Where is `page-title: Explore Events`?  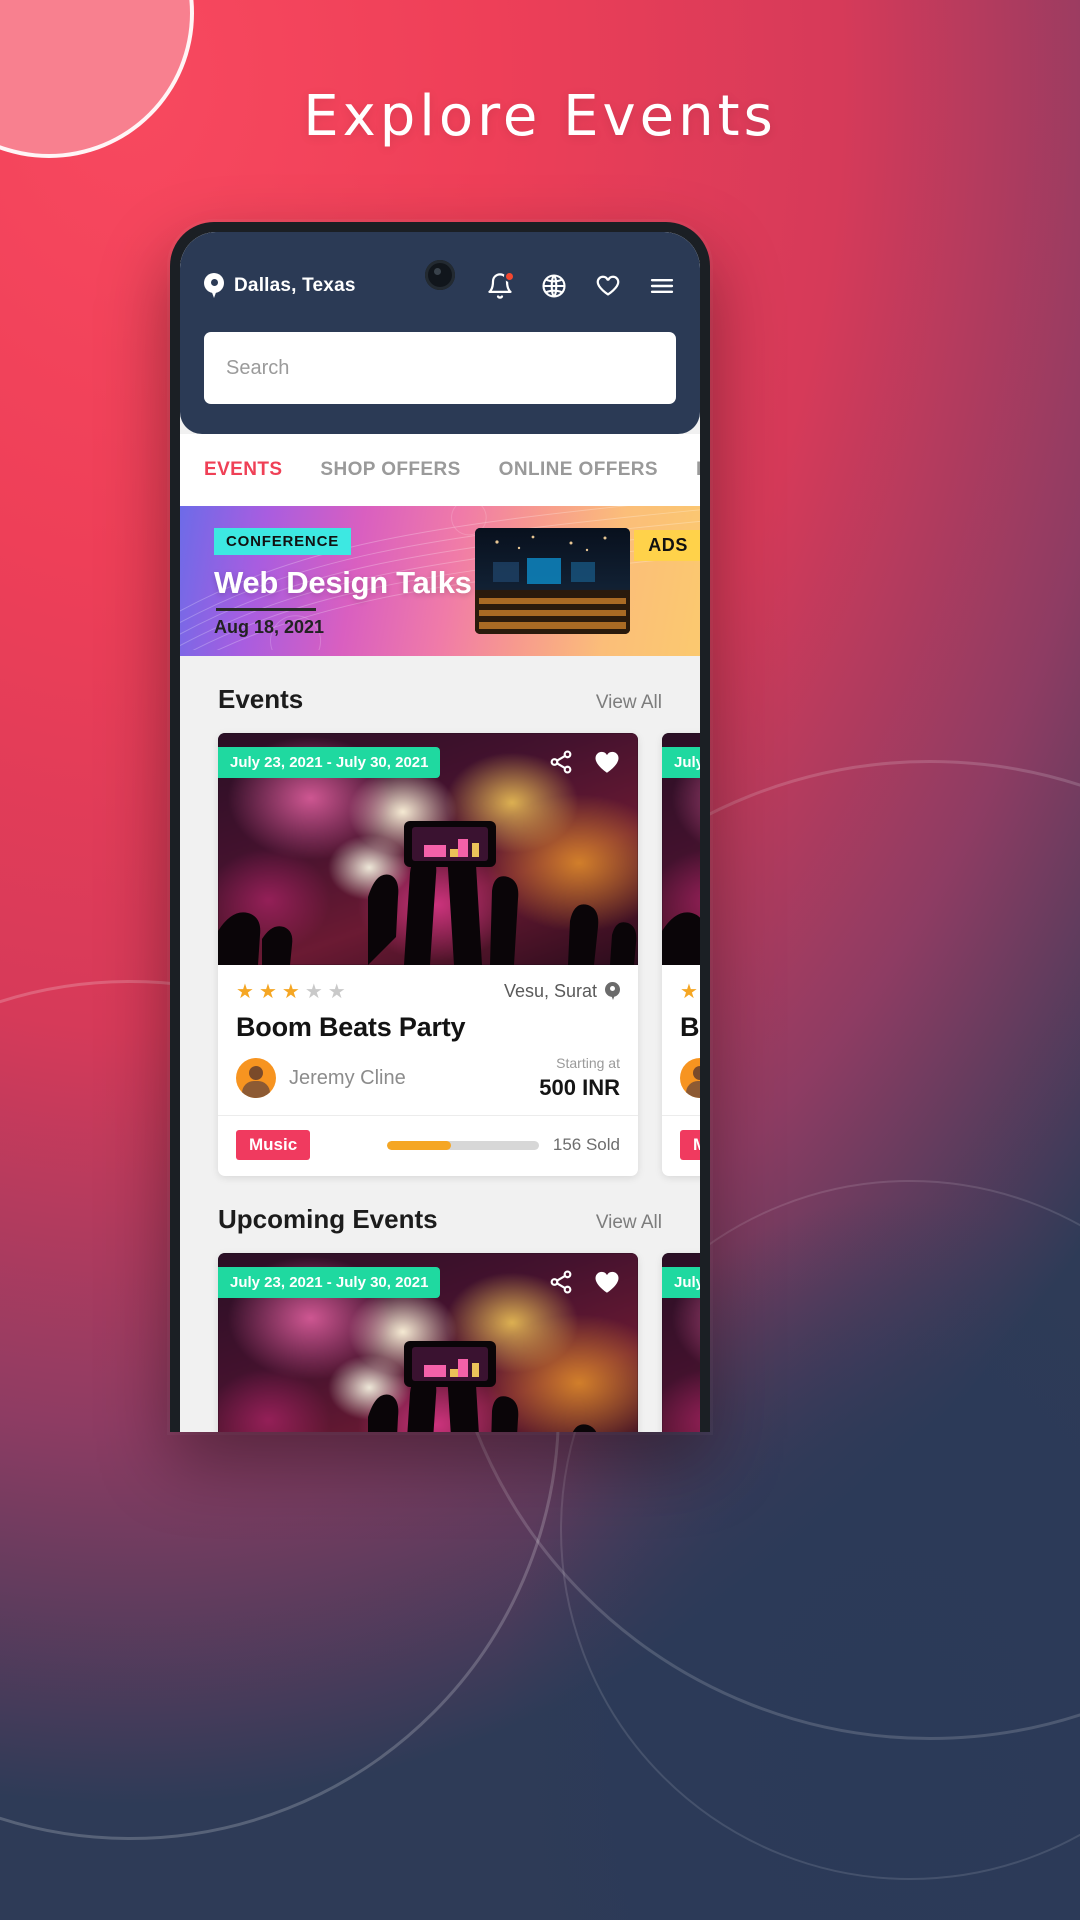 page-title: Explore Events is located at coordinates (540, 116).